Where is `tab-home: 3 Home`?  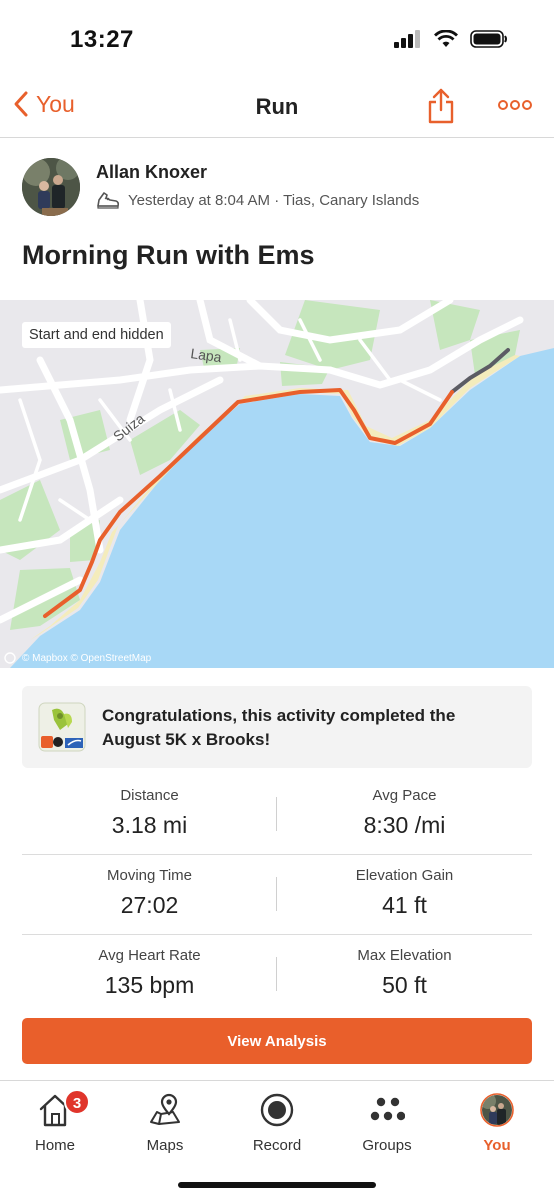
tab-home: 3 Home is located at coordinates (55, 1125).